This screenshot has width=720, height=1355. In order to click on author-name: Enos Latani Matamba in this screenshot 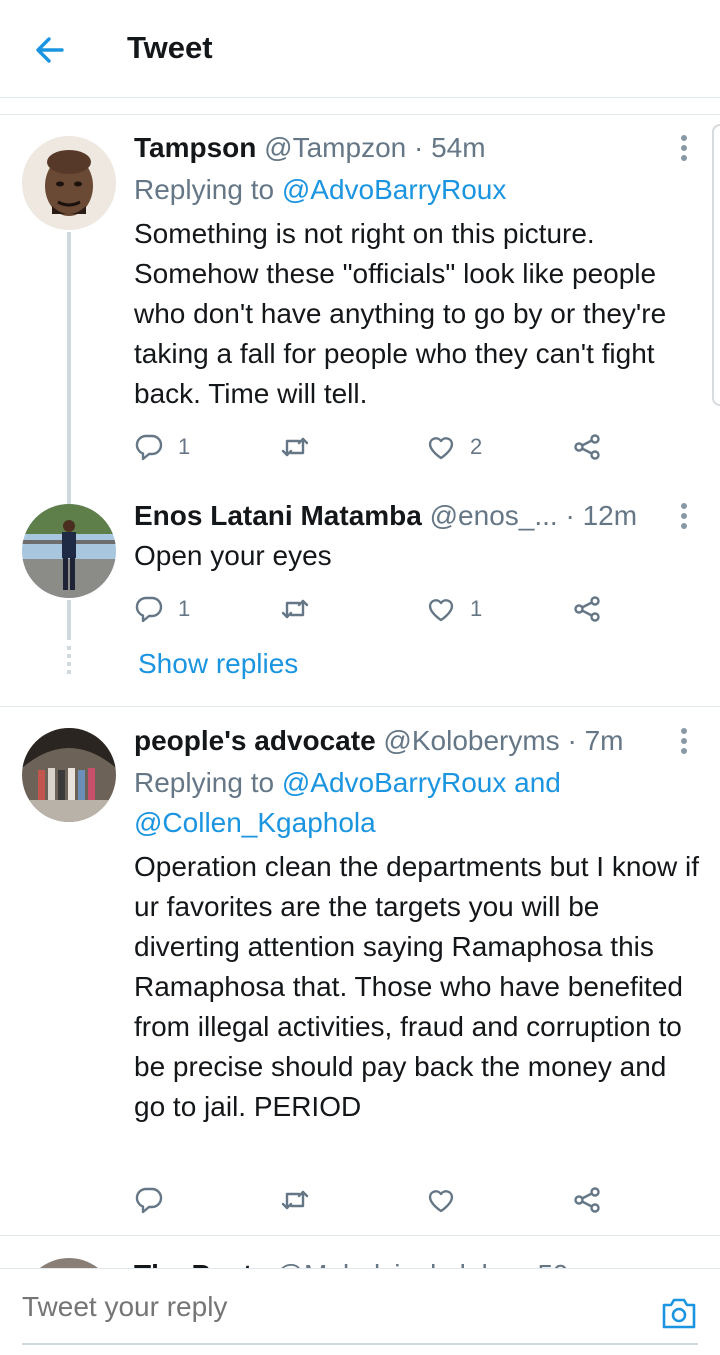, I will do `click(278, 515)`.